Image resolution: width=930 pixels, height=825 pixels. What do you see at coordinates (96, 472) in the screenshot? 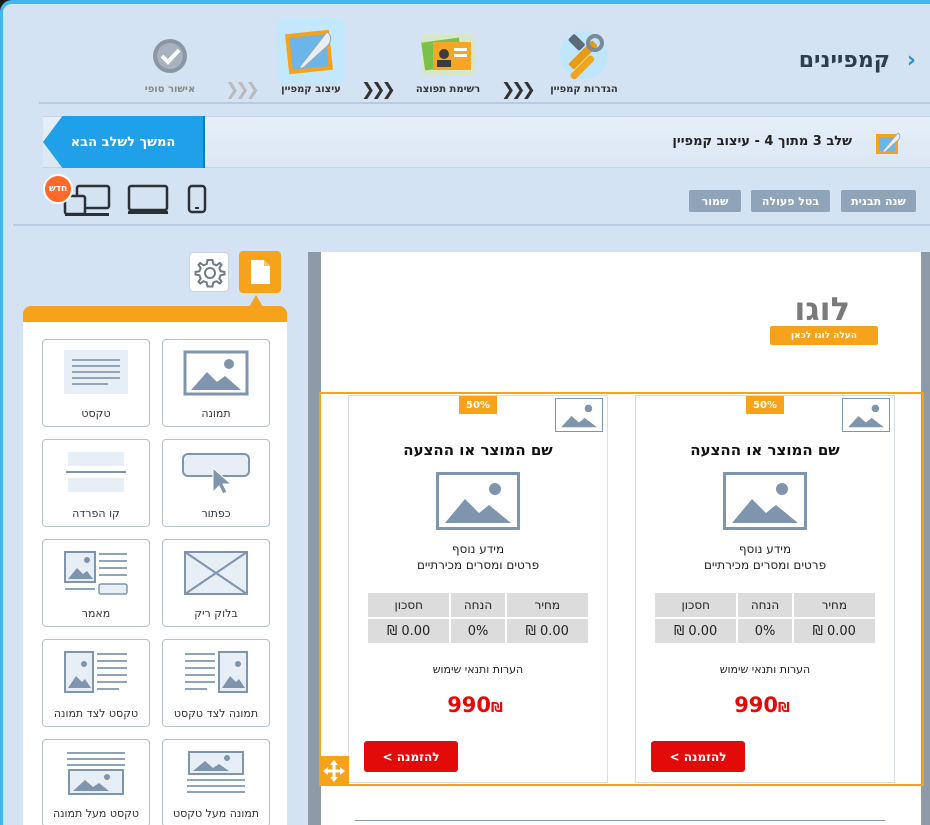
I see `divider-icon` at bounding box center [96, 472].